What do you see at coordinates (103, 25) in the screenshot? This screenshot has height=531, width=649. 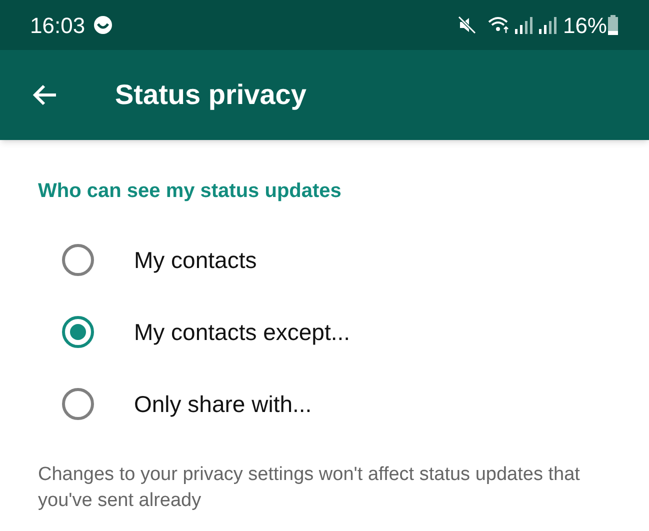 I see `smiley-icon` at bounding box center [103, 25].